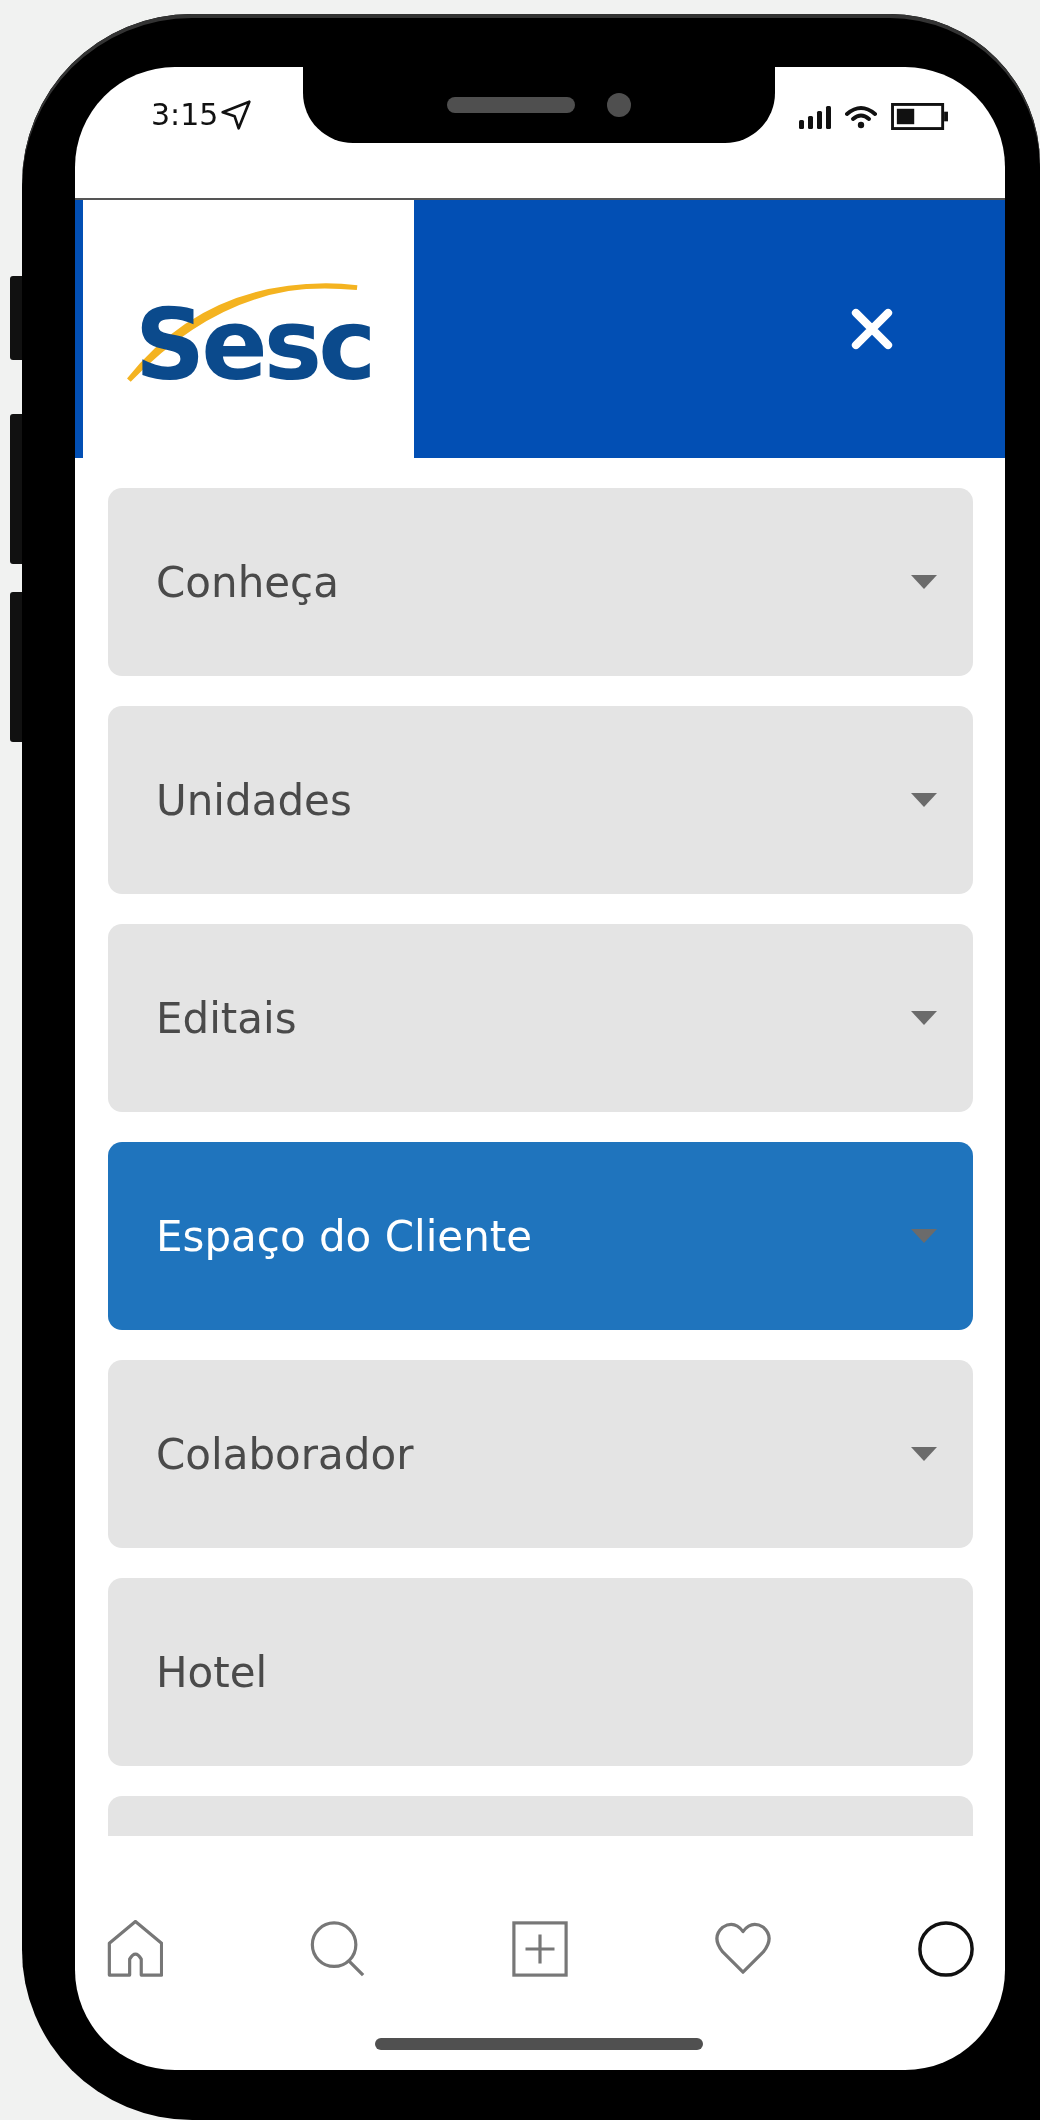  I want to click on location-arrow-icon, so click(236, 114).